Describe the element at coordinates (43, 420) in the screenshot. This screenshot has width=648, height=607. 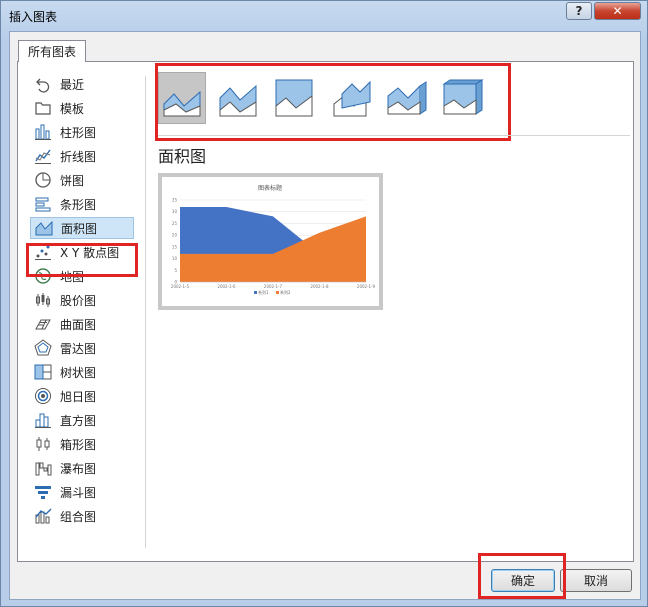
I see `histogram-chart-icon` at that location.